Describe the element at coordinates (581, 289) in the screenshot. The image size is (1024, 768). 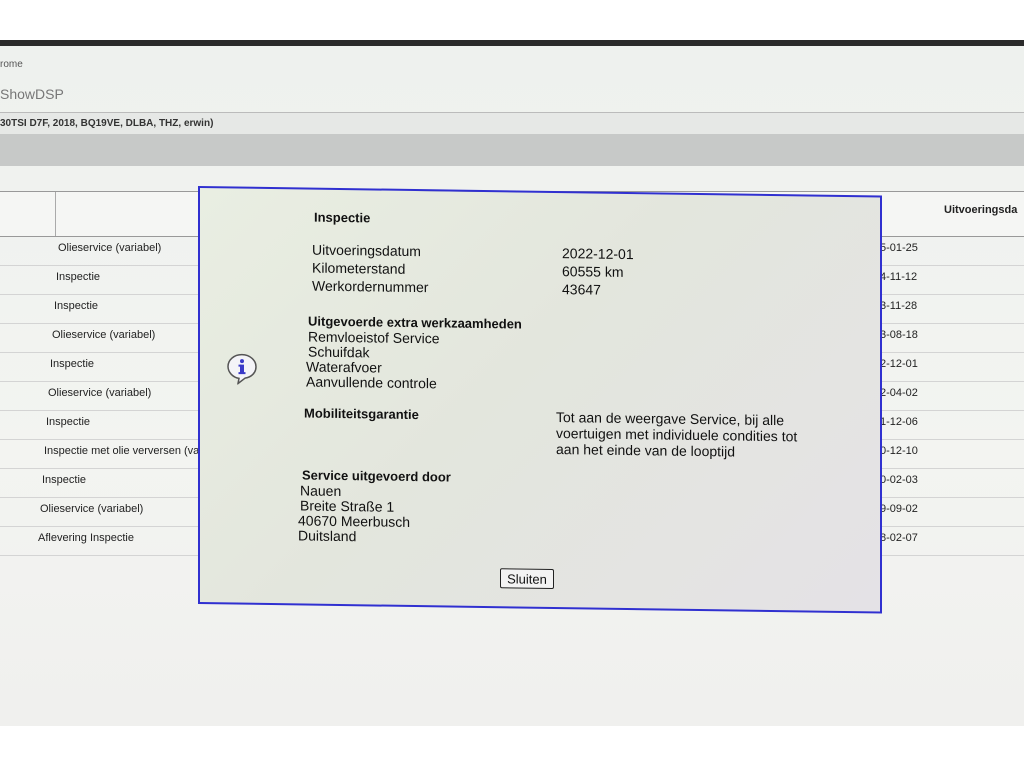
I see `field-value-workorder: 43647` at that location.